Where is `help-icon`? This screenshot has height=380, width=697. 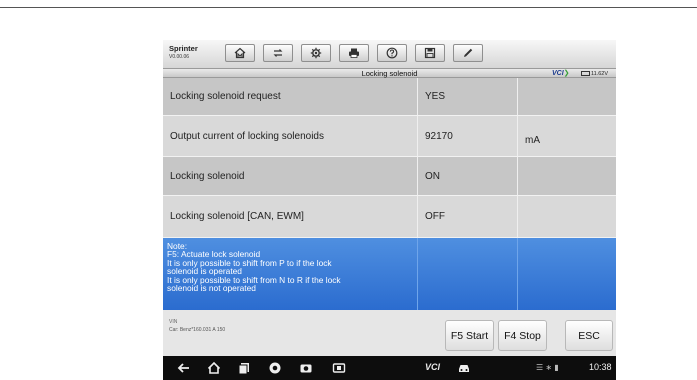
help-icon is located at coordinates (392, 53).